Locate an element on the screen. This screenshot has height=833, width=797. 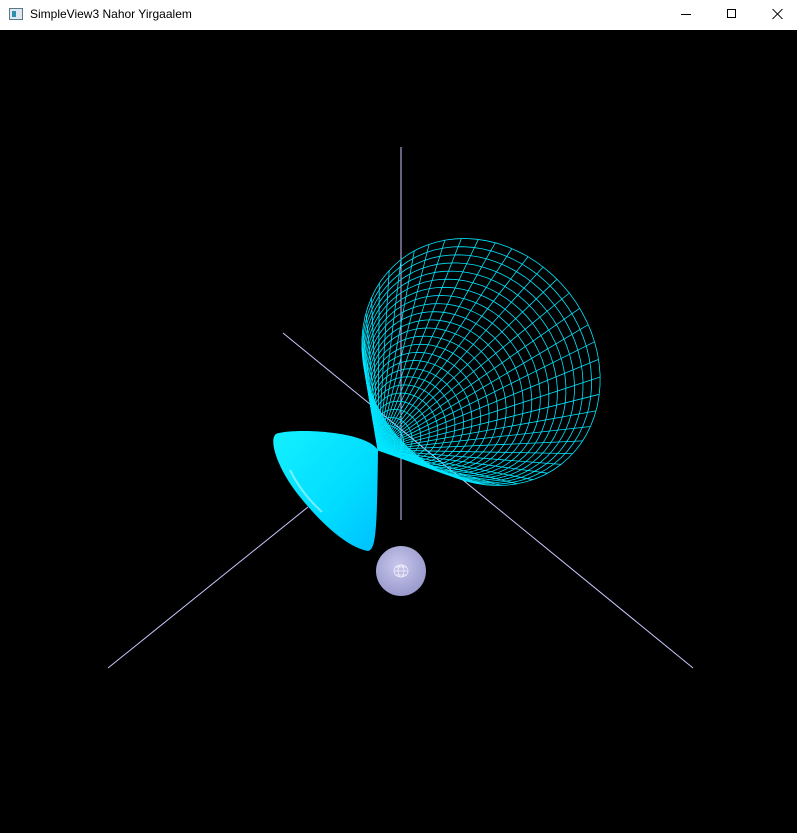
lower-cone-surface is located at coordinates (325, 491).